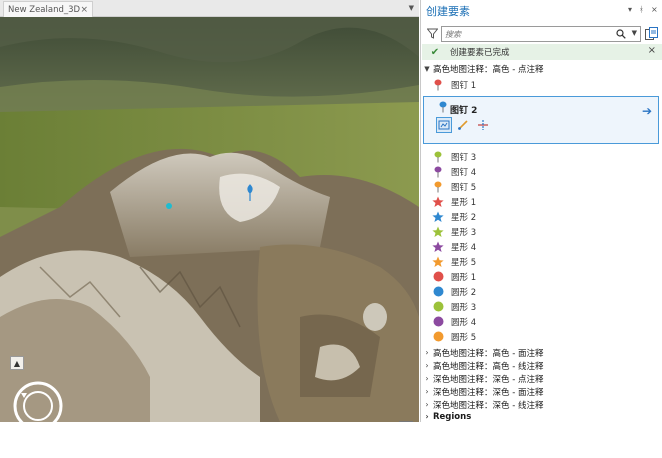 This screenshot has width=662, height=458. I want to click on template-item: 圆形 2, so click(541, 291).